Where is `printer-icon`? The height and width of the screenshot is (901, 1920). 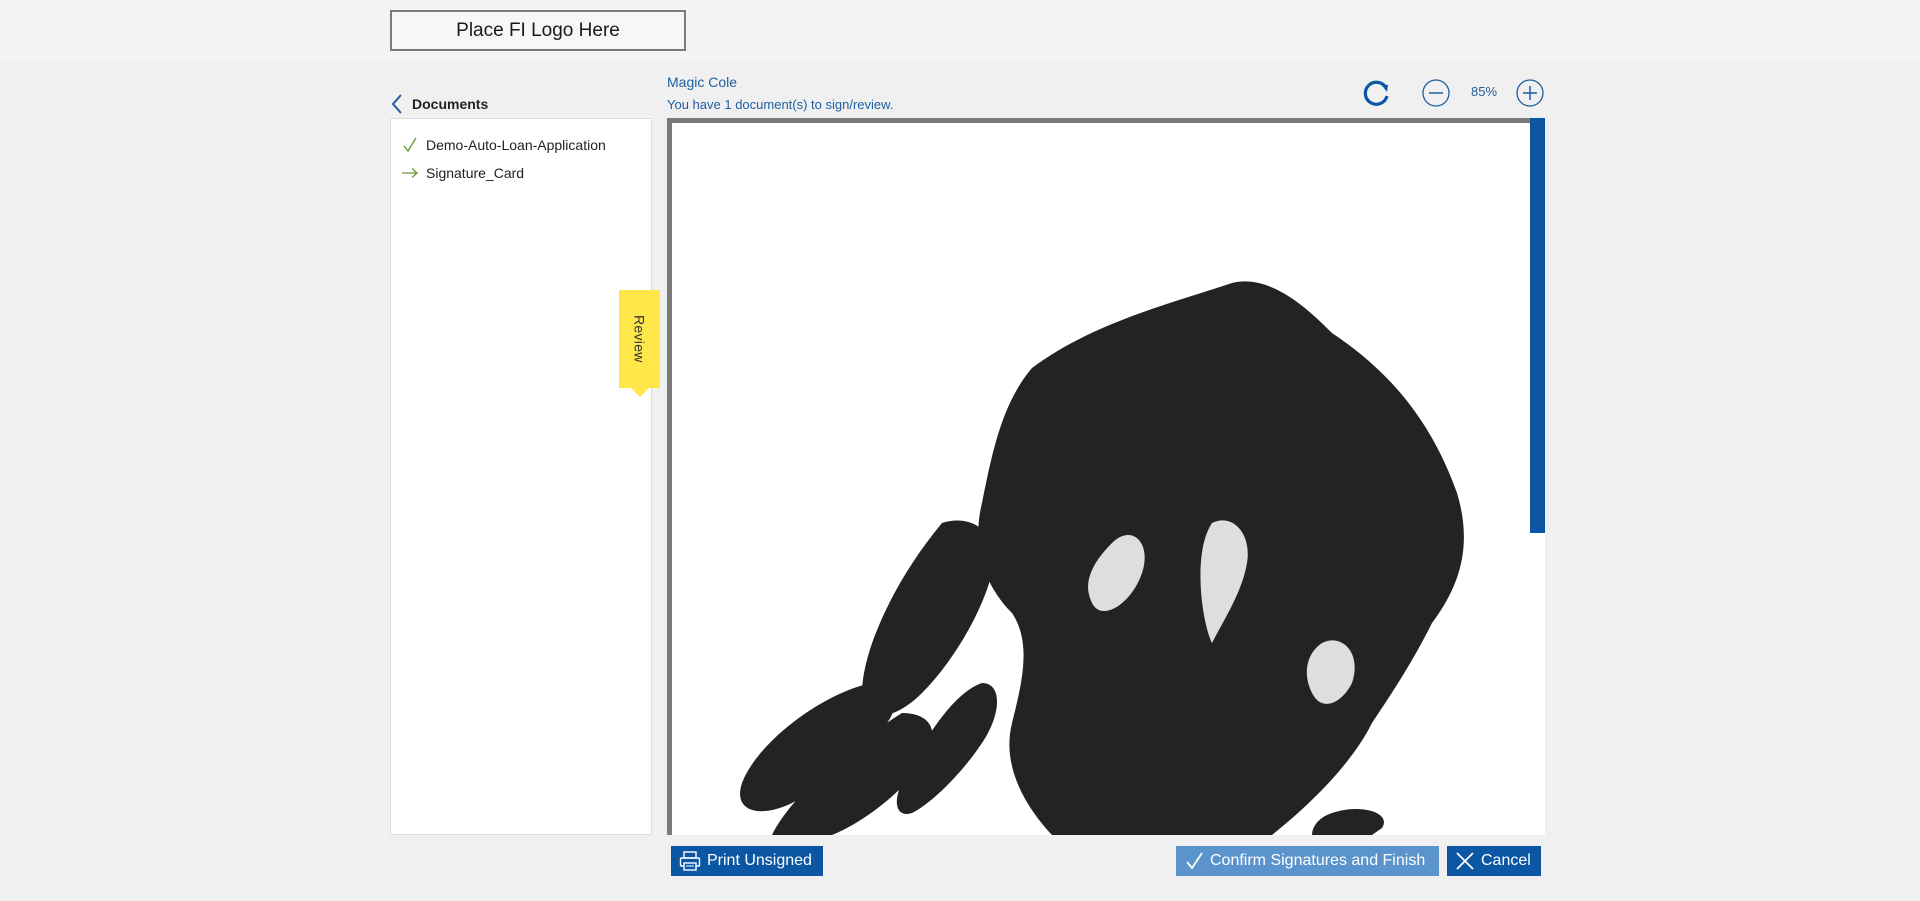
printer-icon is located at coordinates (690, 861).